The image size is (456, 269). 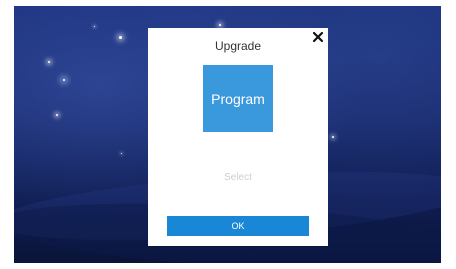 I want to click on program-tile-label: Program, so click(x=238, y=98).